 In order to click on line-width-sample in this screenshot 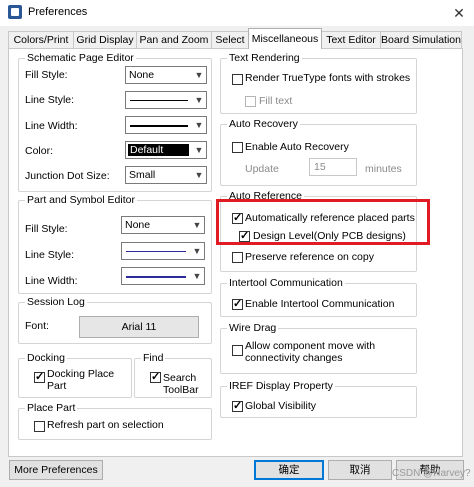, I will do `click(159, 126)`.